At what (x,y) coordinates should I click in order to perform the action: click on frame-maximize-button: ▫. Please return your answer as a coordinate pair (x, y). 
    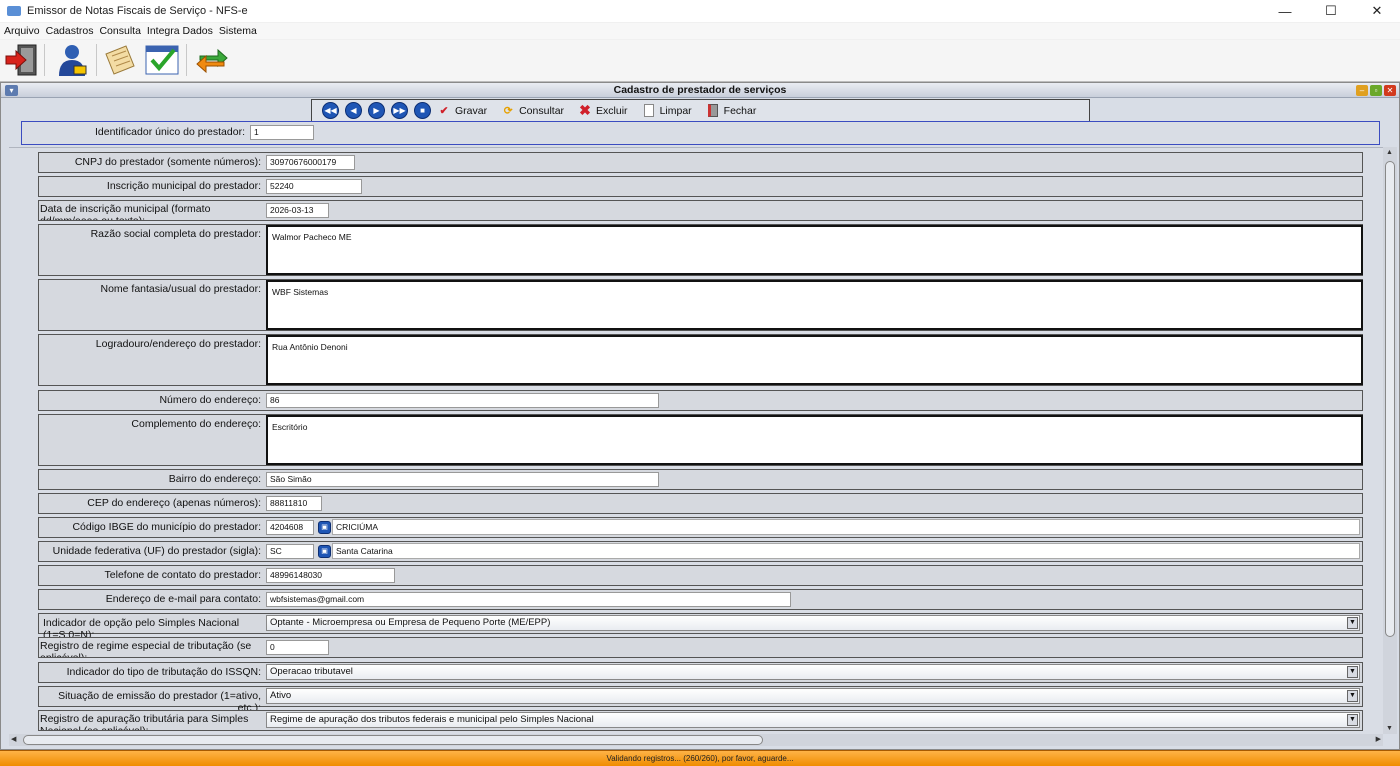
    Looking at the image, I should click on (1376, 90).